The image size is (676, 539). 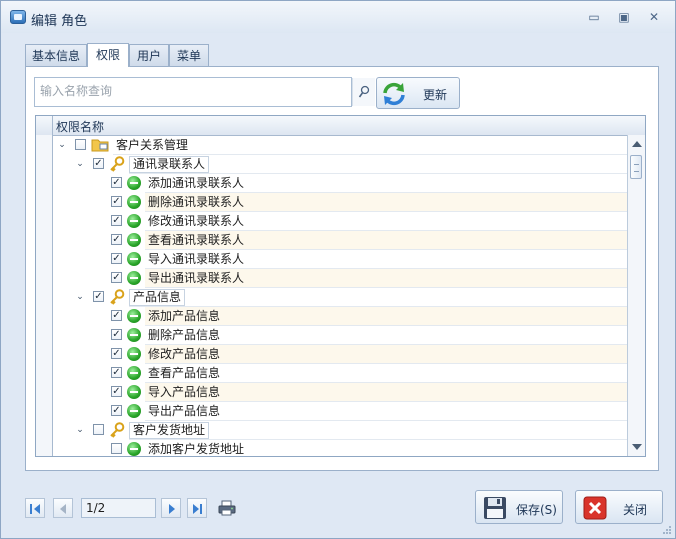 I want to click on last-page-button, so click(x=197, y=508).